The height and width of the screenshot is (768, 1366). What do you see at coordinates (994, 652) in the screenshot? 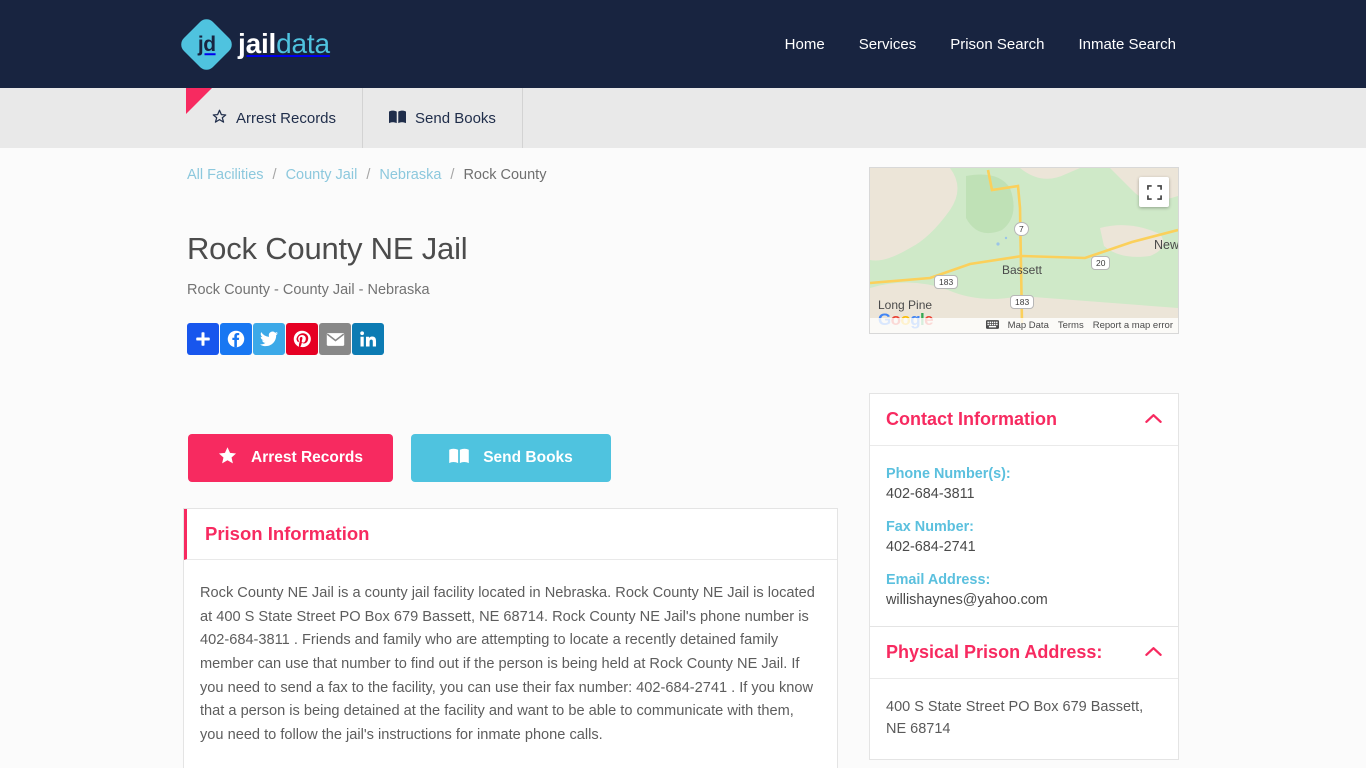
I see `physical-address-heading: Physical Prison Address:` at bounding box center [994, 652].